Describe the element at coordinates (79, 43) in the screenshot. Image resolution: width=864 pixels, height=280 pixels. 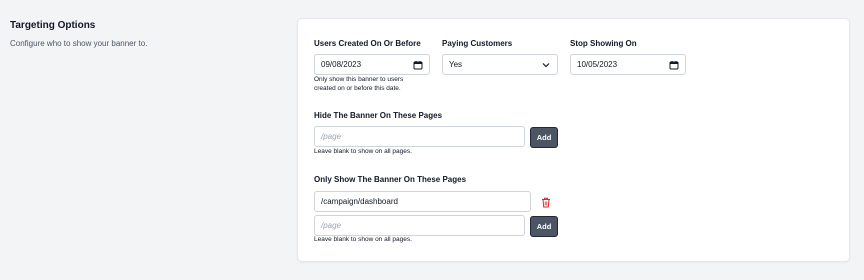
I see `section-description: Configure who to show your banner to.` at that location.